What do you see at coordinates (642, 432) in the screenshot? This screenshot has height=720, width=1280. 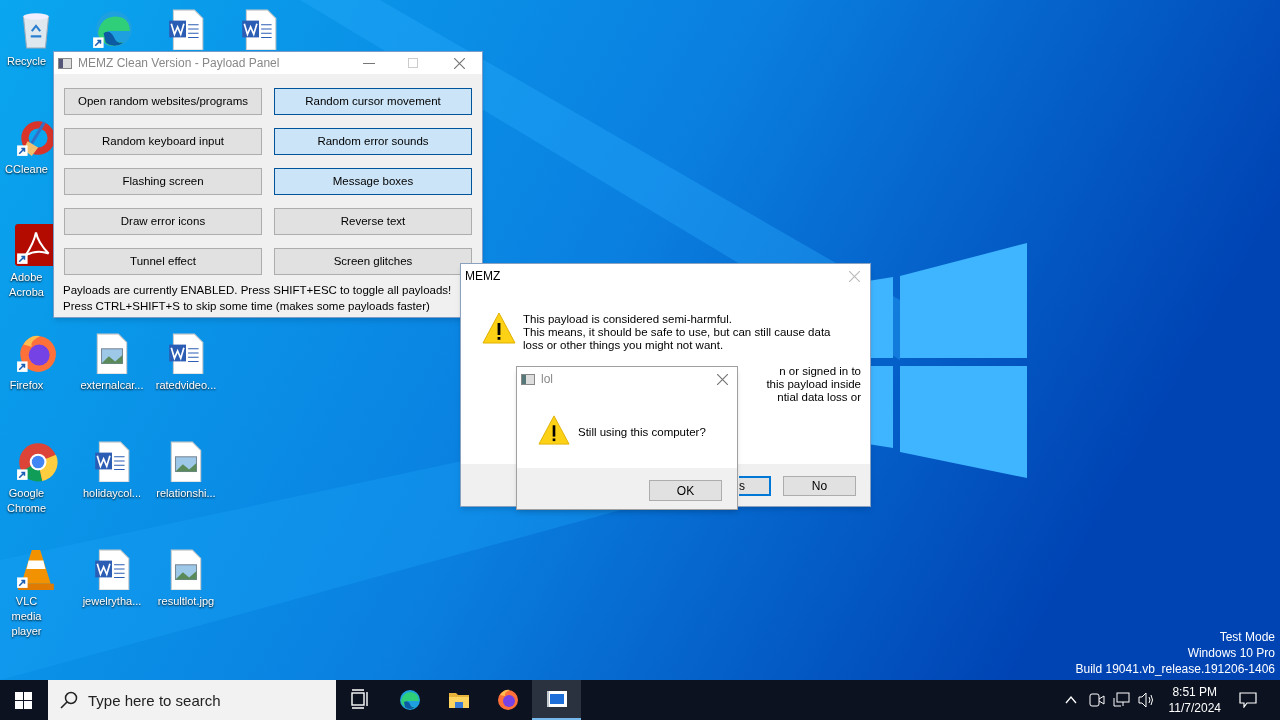 I see `dialog-message: Still using this computer?` at bounding box center [642, 432].